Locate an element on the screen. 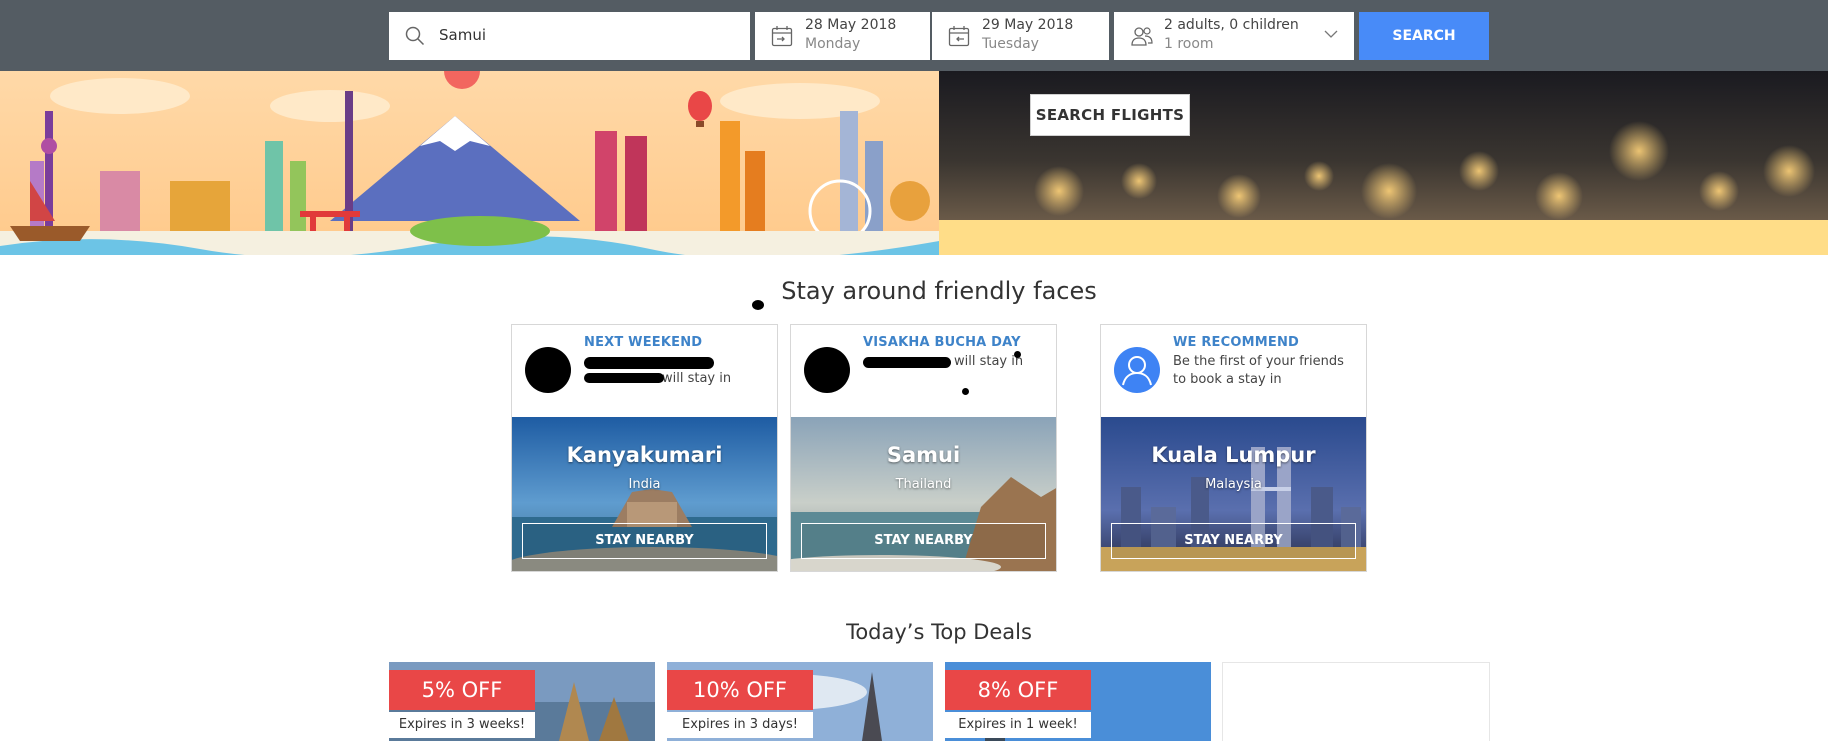  friend-card-header: NEXT WEEKEND will stay in is located at coordinates (644, 371).